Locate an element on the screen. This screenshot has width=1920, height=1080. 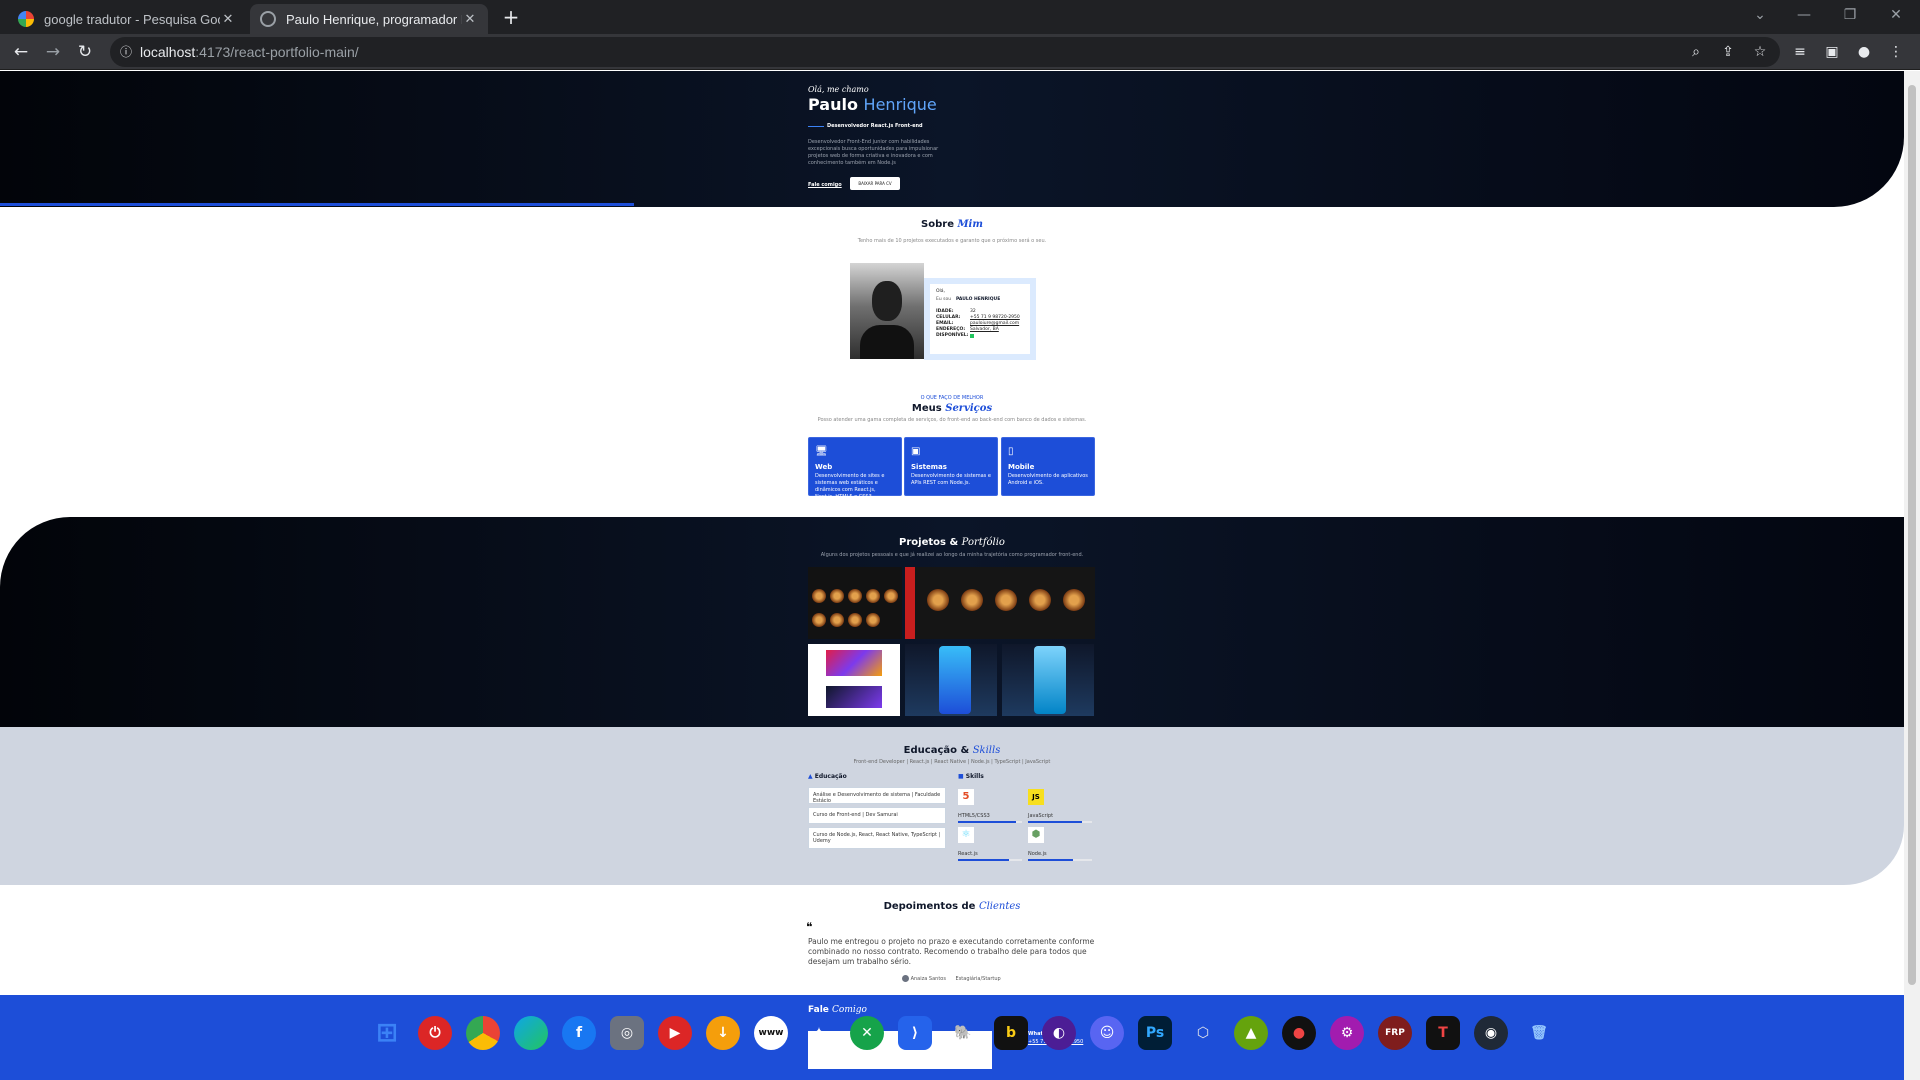
restore-icon: ❐ is located at coordinates (1850, 15).